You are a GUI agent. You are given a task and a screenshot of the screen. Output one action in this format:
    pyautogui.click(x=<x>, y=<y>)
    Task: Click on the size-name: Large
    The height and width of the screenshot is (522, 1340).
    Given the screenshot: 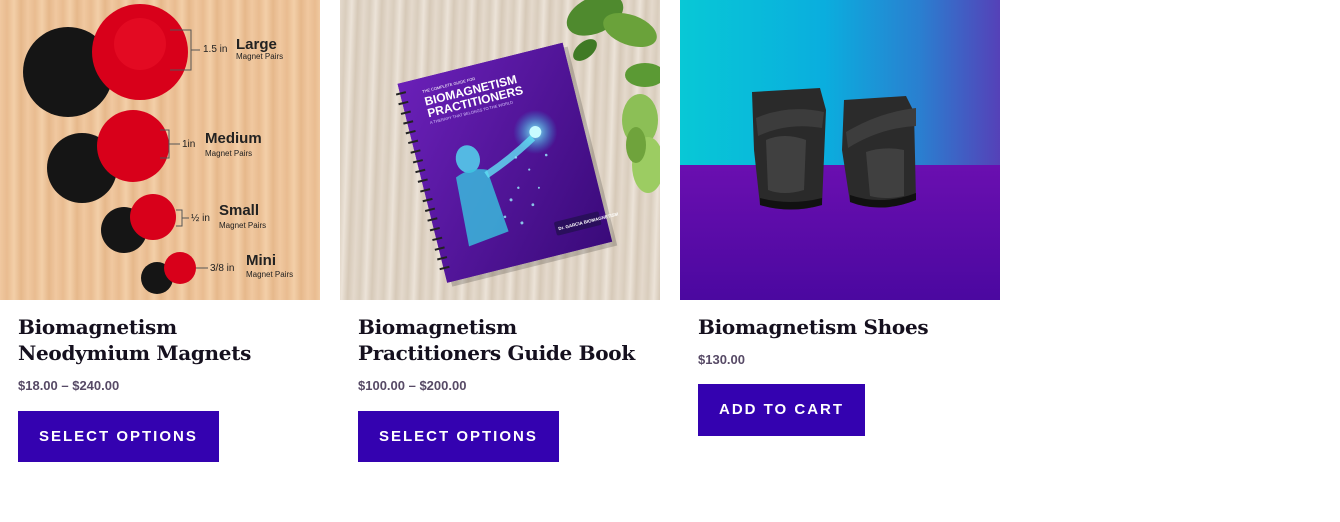 What is the action you would take?
    pyautogui.click(x=256, y=44)
    